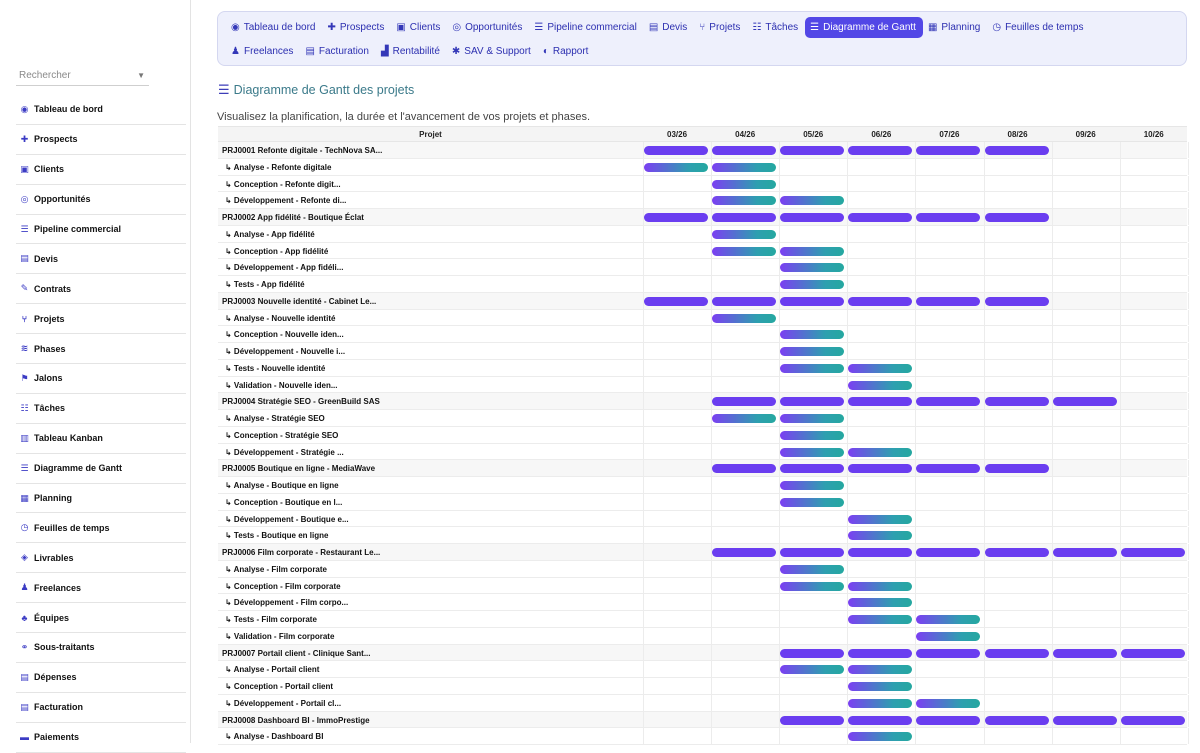  What do you see at coordinates (669, 27) in the screenshot?
I see `tab-devis: ▤ Devis` at bounding box center [669, 27].